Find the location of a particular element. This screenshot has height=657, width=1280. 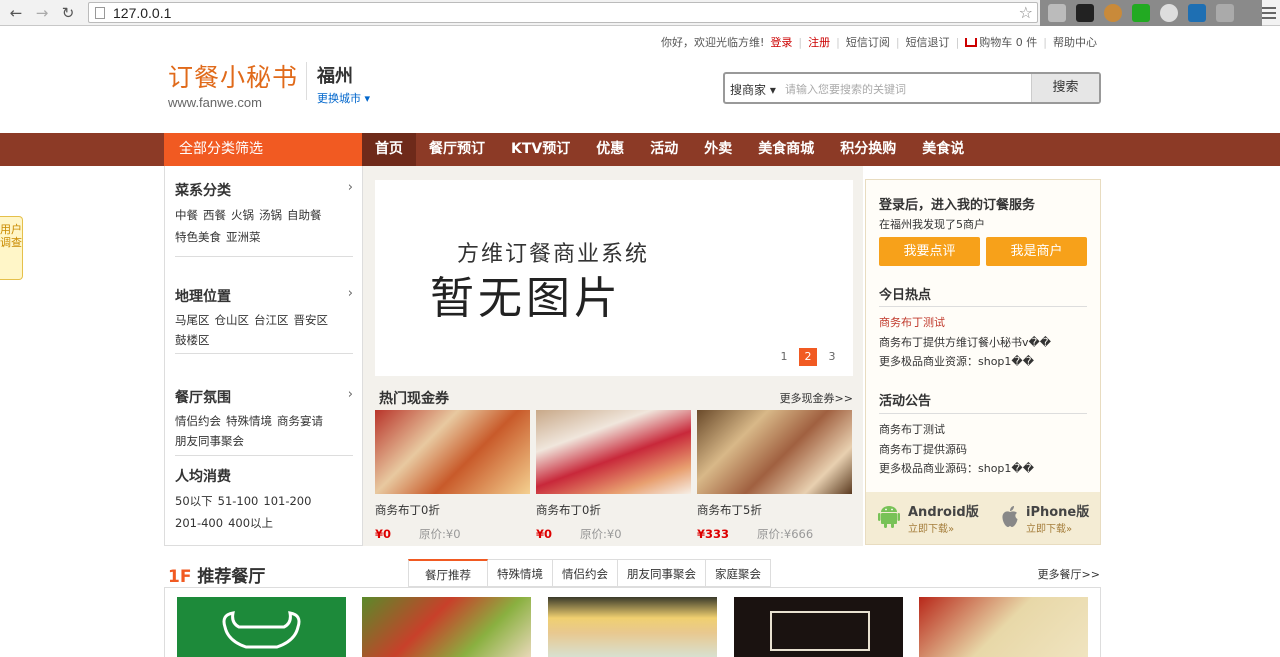

tab-friends: 朋友同事聚会 is located at coordinates (662, 573).